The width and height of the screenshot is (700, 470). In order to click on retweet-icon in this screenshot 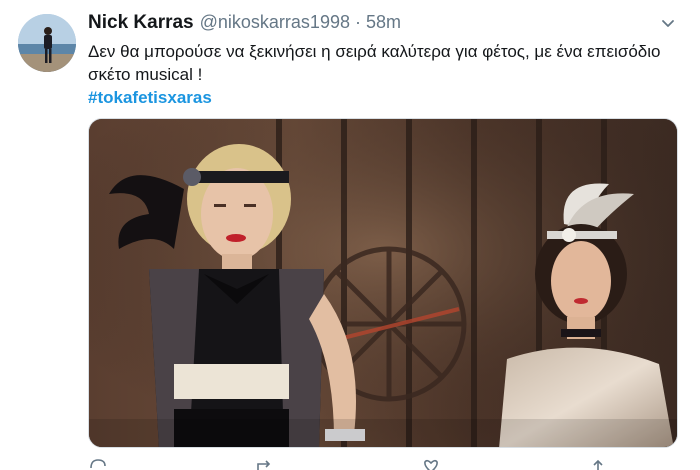, I will do `click(265, 464)`.